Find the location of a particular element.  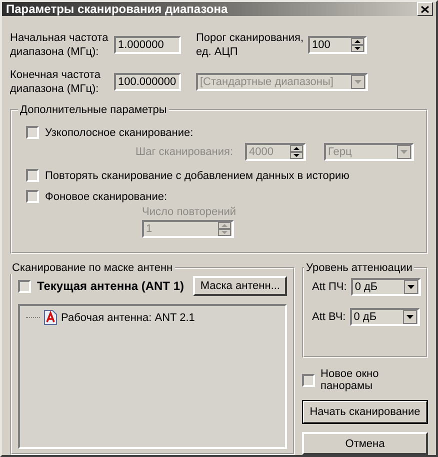

field-label: Att ПЧ: is located at coordinates (329, 287).